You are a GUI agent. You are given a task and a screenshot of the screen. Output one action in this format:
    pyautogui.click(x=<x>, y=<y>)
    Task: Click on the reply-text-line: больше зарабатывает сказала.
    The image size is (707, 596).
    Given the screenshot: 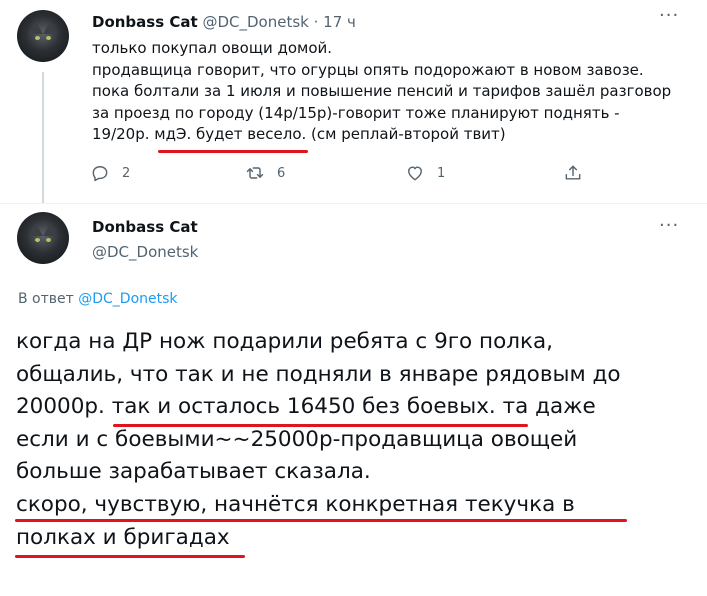 What is the action you would take?
    pyautogui.click(x=193, y=472)
    